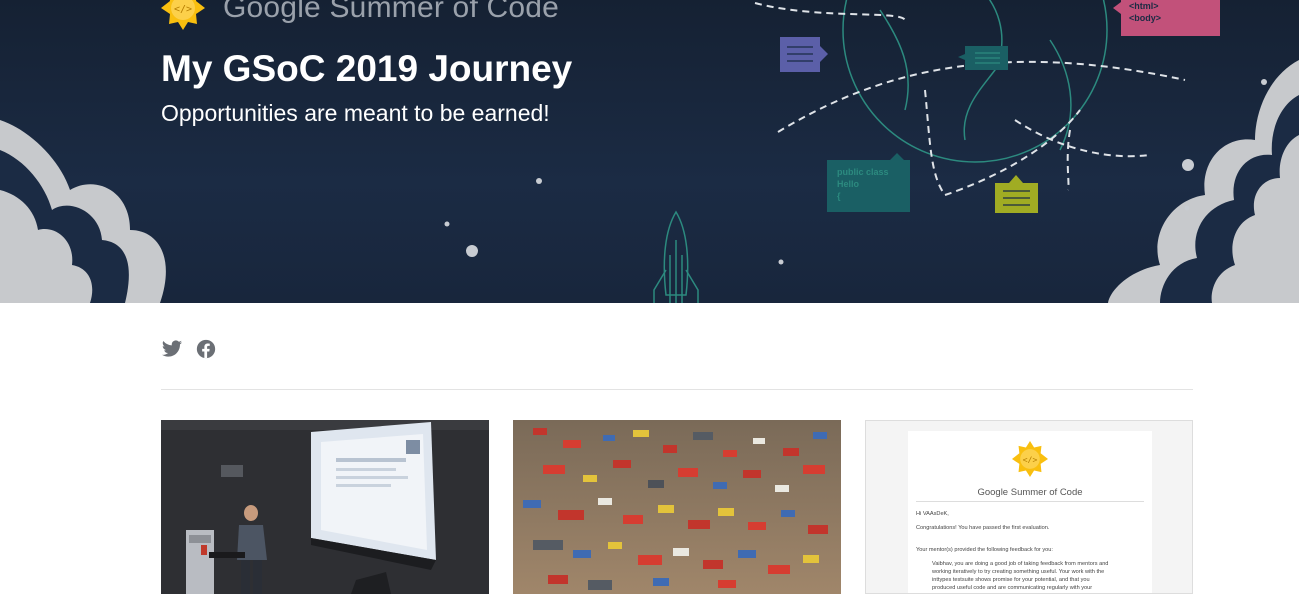  What do you see at coordinates (355, 113) in the screenshot?
I see `site-tagline: Opportunities are meant to be earned!` at bounding box center [355, 113].